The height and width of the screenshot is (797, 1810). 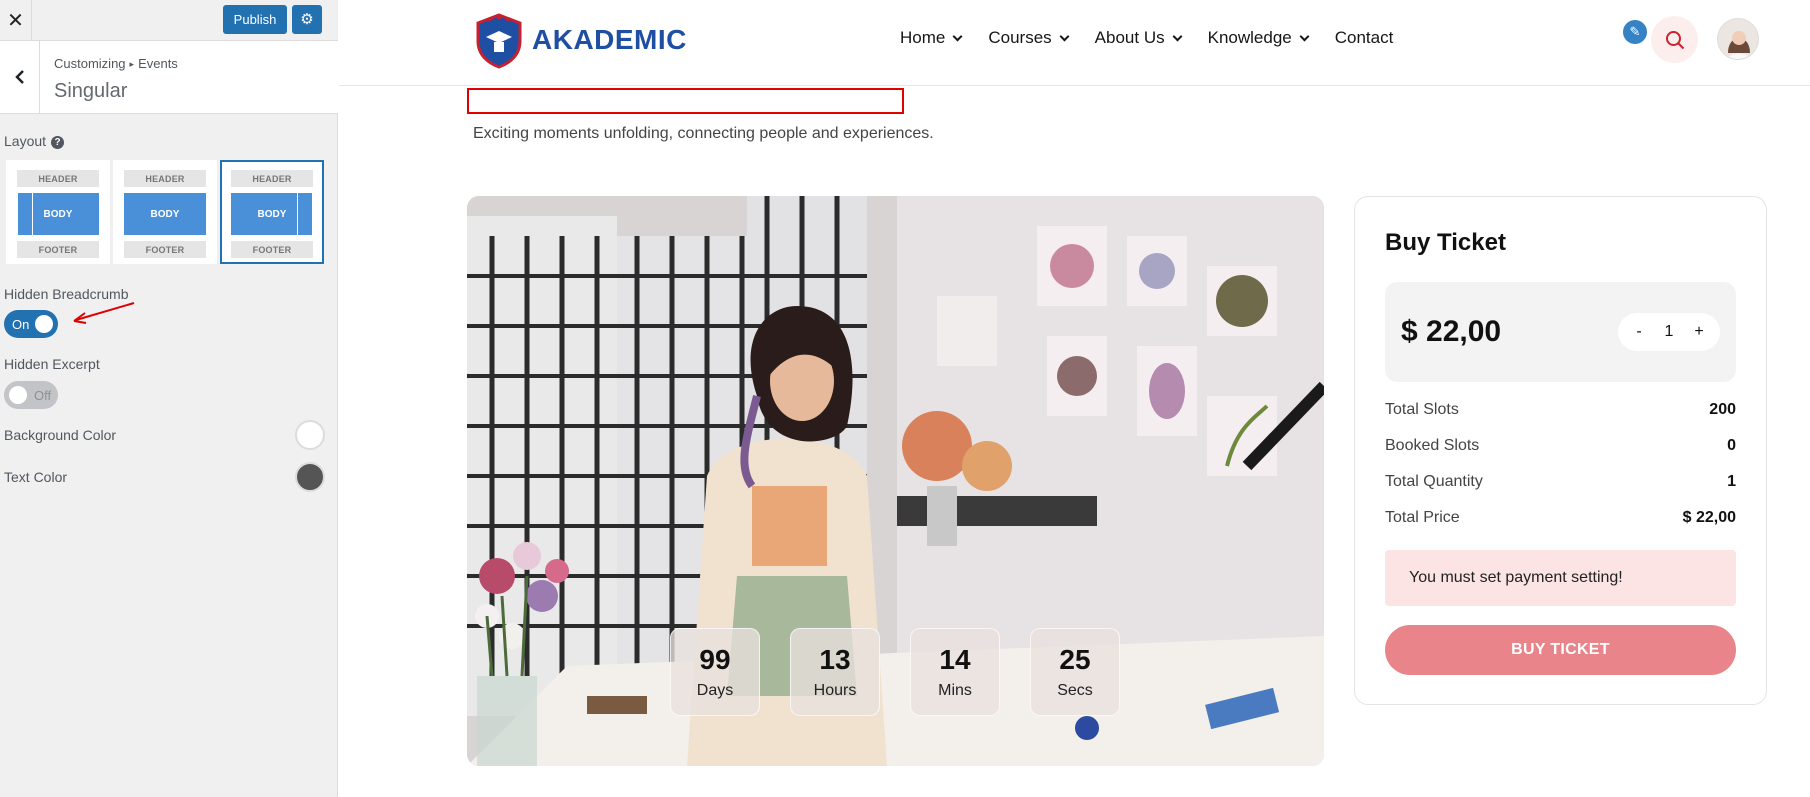 I want to click on nav-item-knowledge: Knowledge, so click(x=1259, y=38).